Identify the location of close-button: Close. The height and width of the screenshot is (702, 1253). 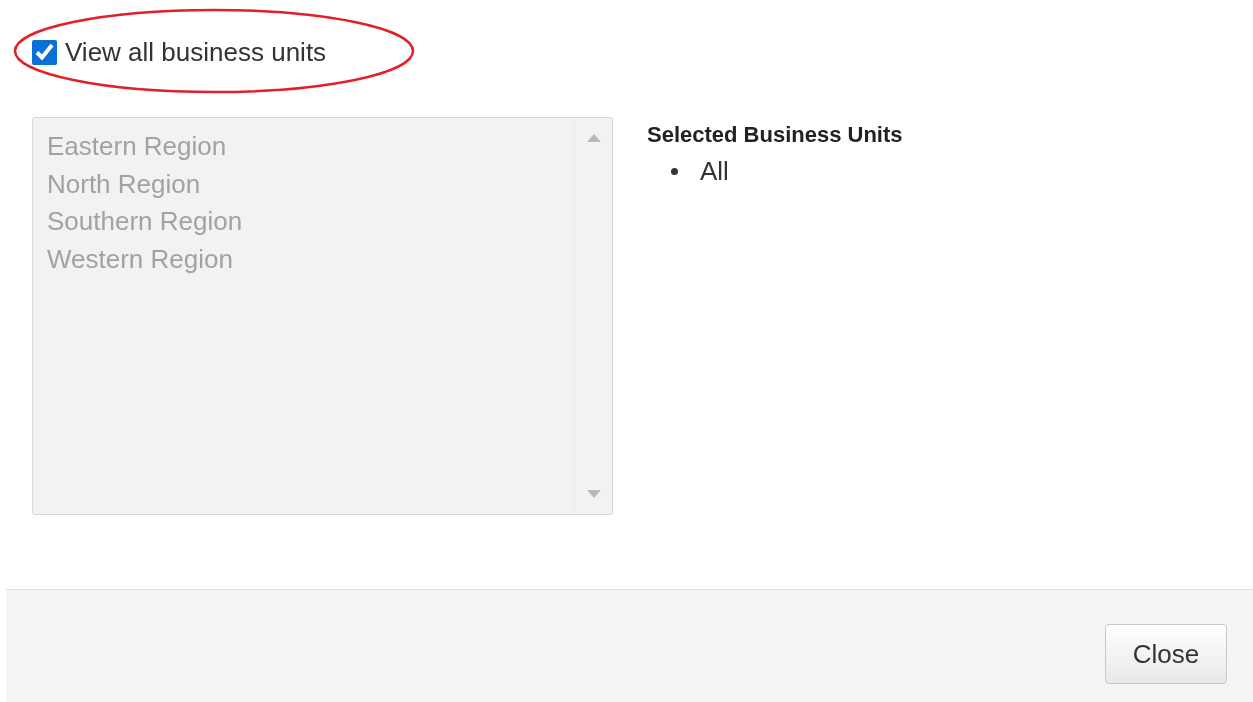
(1166, 654).